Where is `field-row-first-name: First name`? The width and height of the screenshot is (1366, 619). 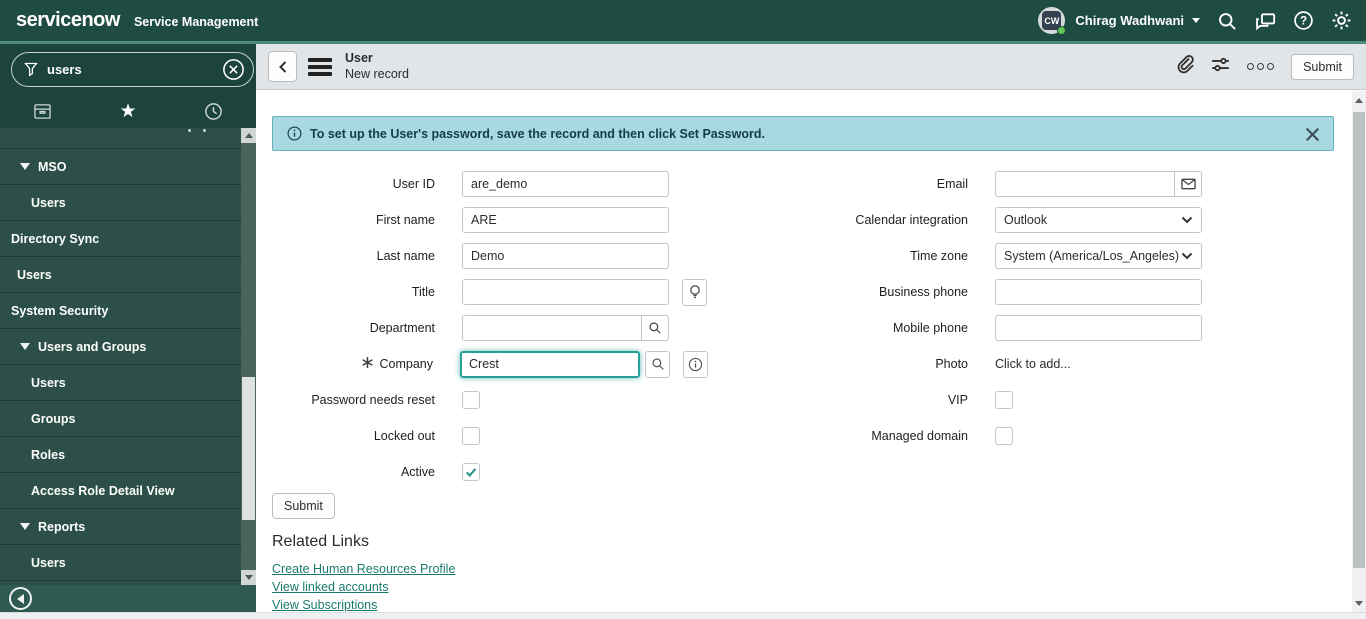 field-row-first-name: First name is located at coordinates (490, 220).